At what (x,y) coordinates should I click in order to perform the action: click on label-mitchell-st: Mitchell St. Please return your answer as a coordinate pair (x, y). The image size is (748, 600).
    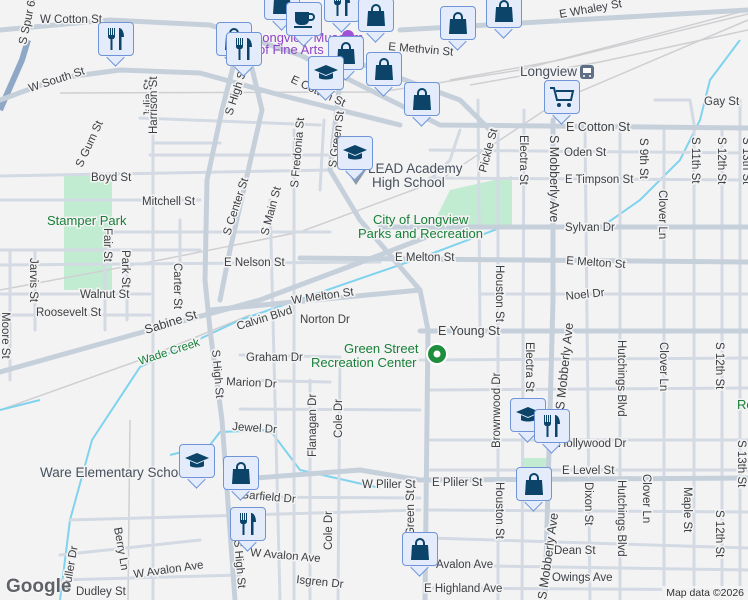
    Looking at the image, I should click on (169, 202).